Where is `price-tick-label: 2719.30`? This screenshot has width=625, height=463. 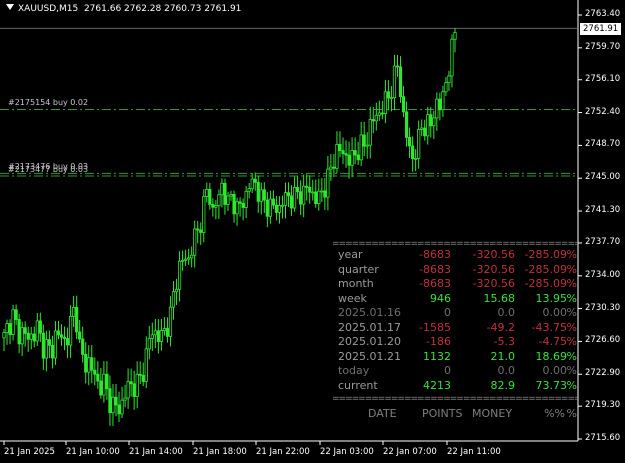
price-tick-label: 2719.30 is located at coordinates (603, 405).